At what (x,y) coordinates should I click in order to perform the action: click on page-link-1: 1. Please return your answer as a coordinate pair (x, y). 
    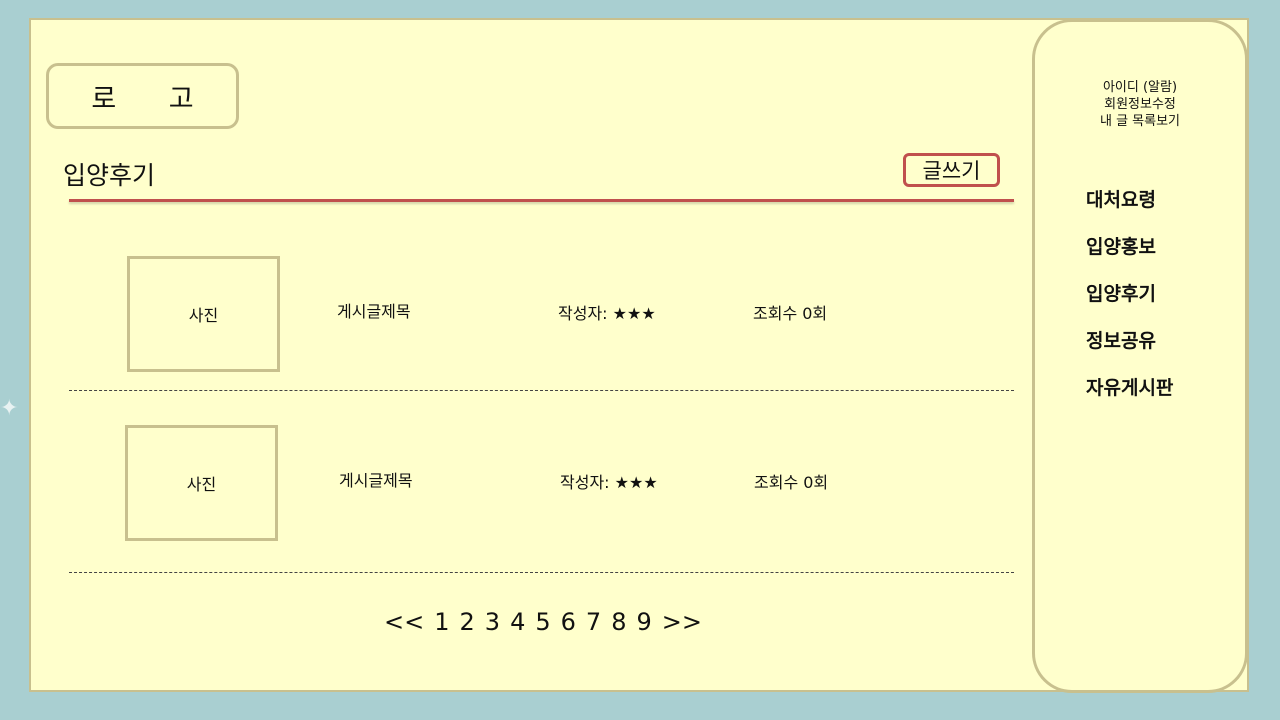
    Looking at the image, I should click on (441, 622).